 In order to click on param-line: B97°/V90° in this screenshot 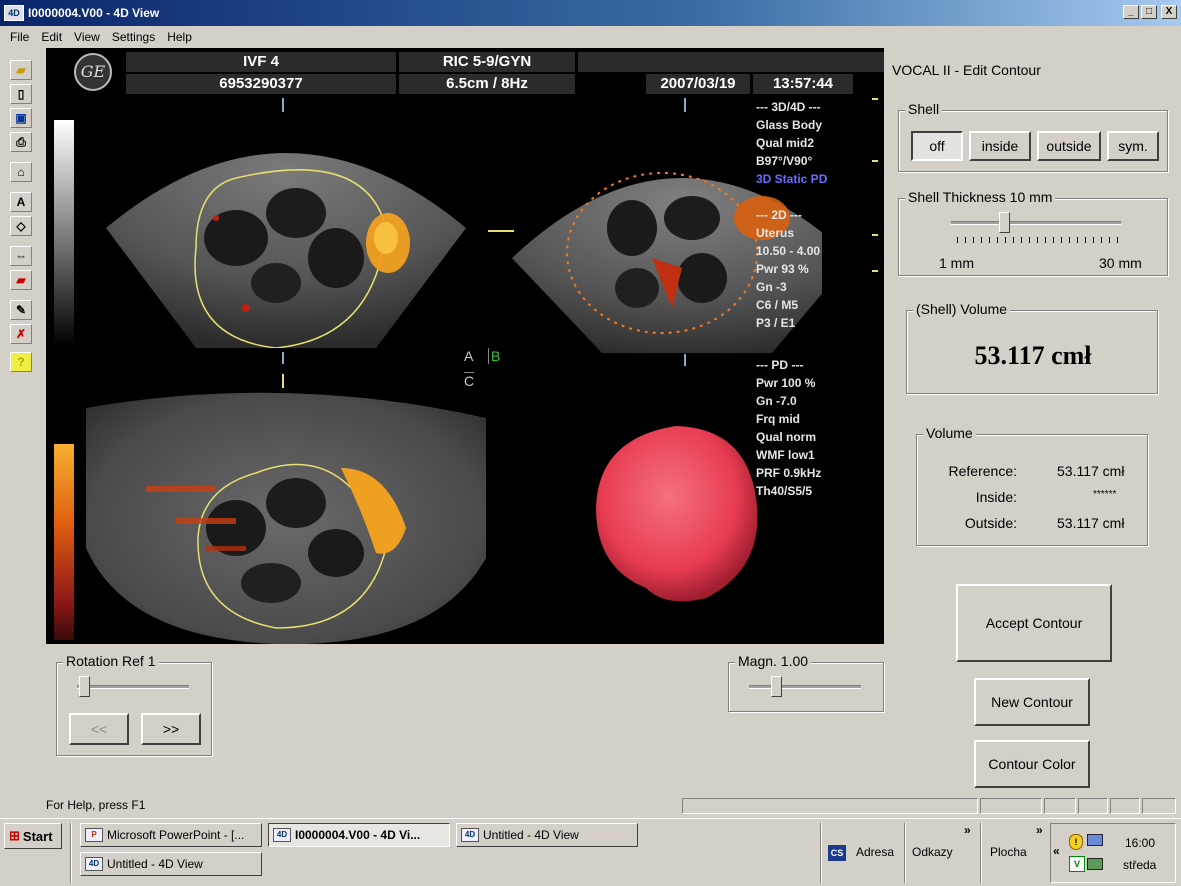, I will do `click(784, 161)`.